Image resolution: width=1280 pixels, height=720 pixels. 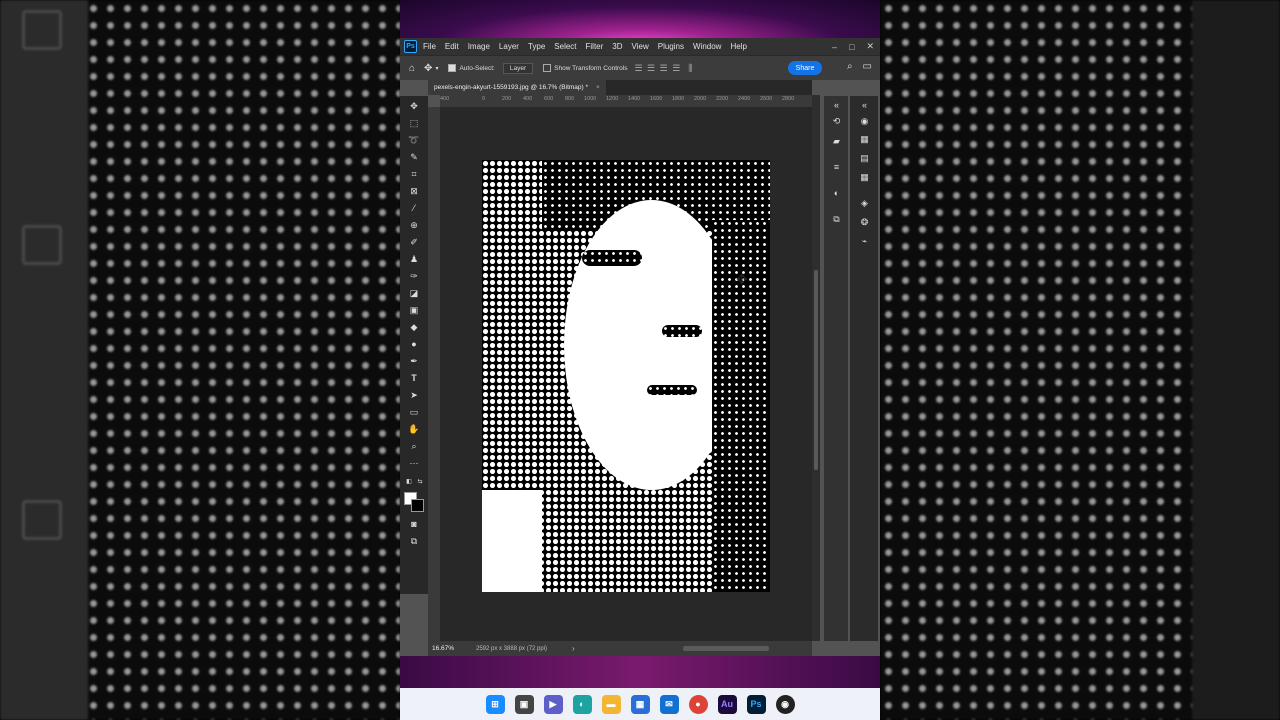 I want to click on auto-select-checkbox: Auto-Select:, so click(x=471, y=68).